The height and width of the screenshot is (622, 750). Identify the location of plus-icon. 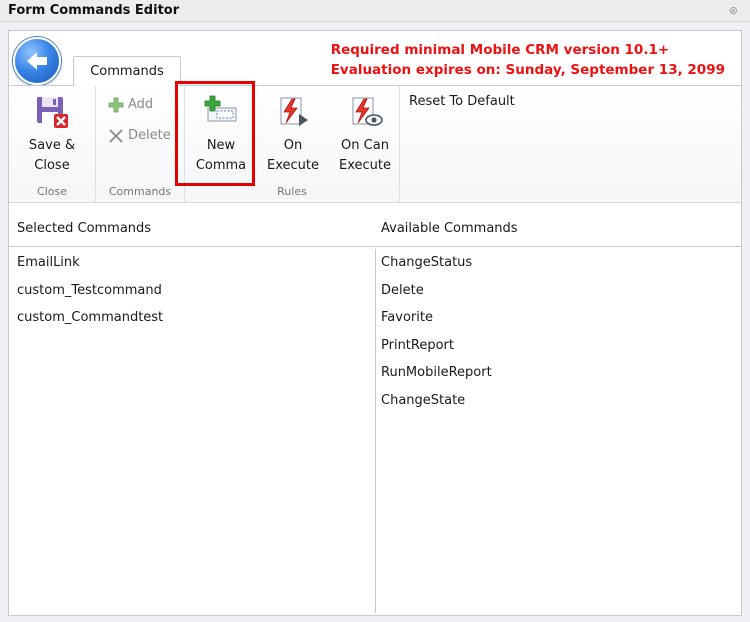
(116, 104).